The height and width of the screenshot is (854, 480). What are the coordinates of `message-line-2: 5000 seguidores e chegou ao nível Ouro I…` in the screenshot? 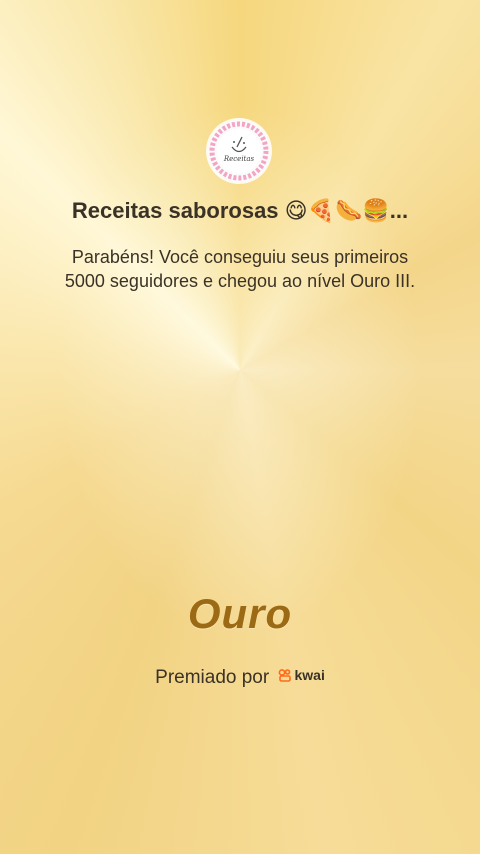 It's located at (240, 281).